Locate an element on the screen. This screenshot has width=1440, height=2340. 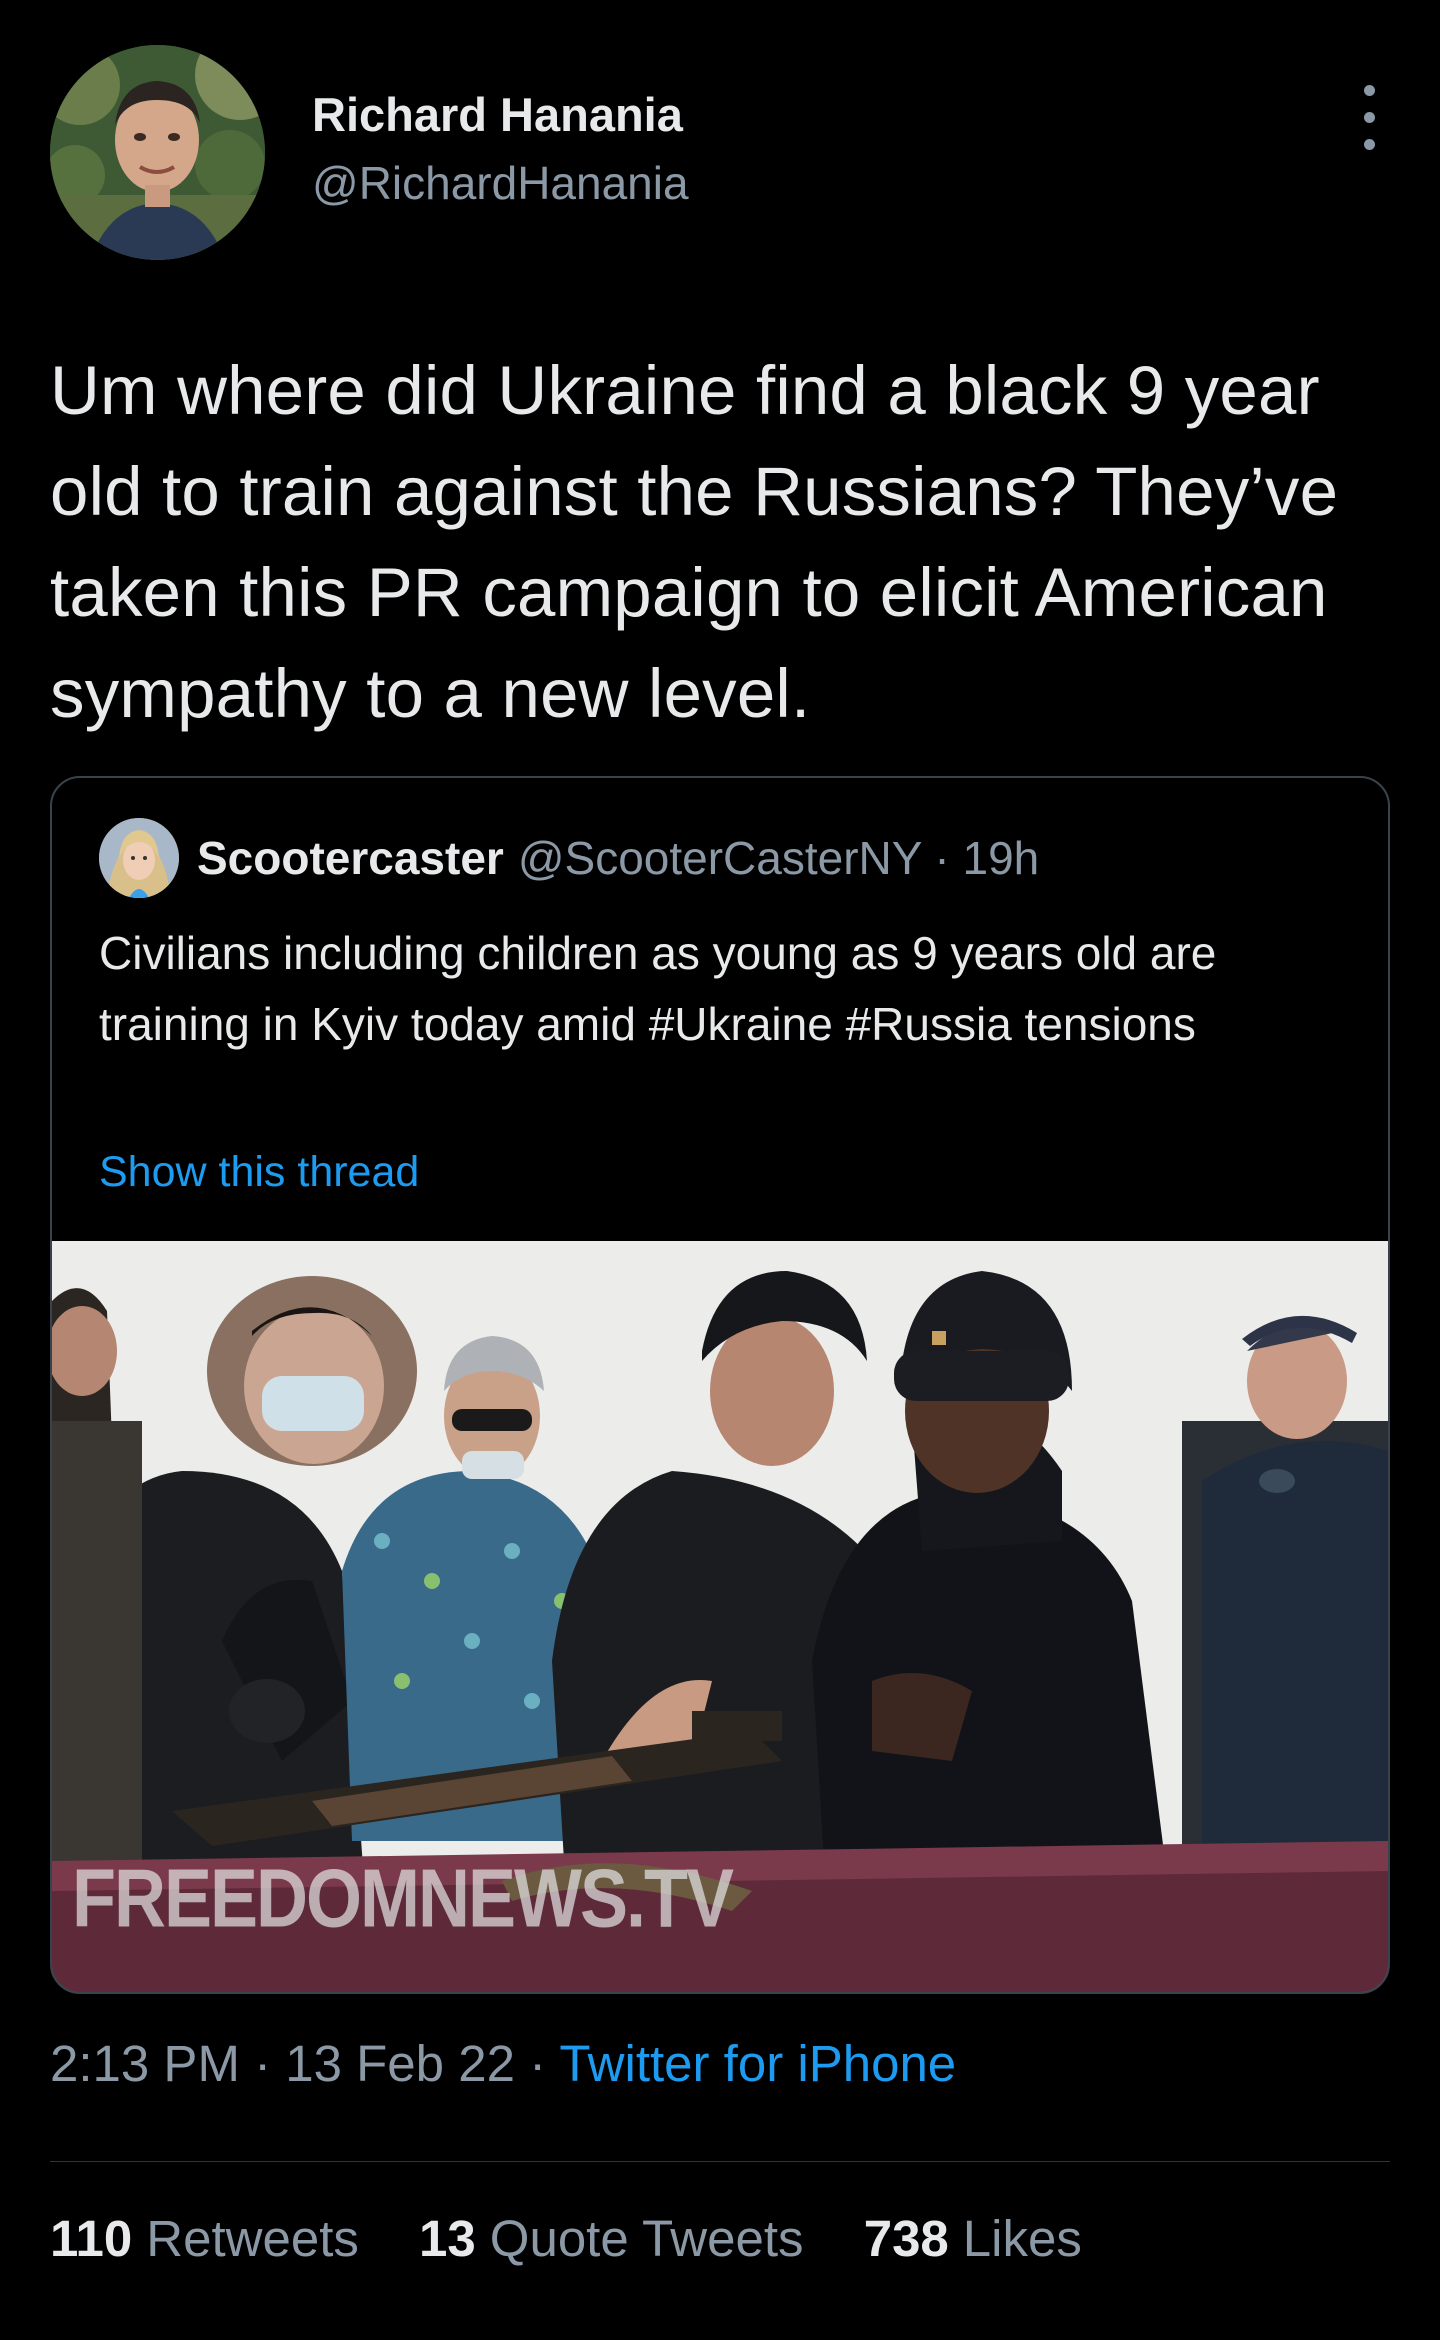
tweet-source-link: Twitter for iPhone is located at coordinates (757, 2063).